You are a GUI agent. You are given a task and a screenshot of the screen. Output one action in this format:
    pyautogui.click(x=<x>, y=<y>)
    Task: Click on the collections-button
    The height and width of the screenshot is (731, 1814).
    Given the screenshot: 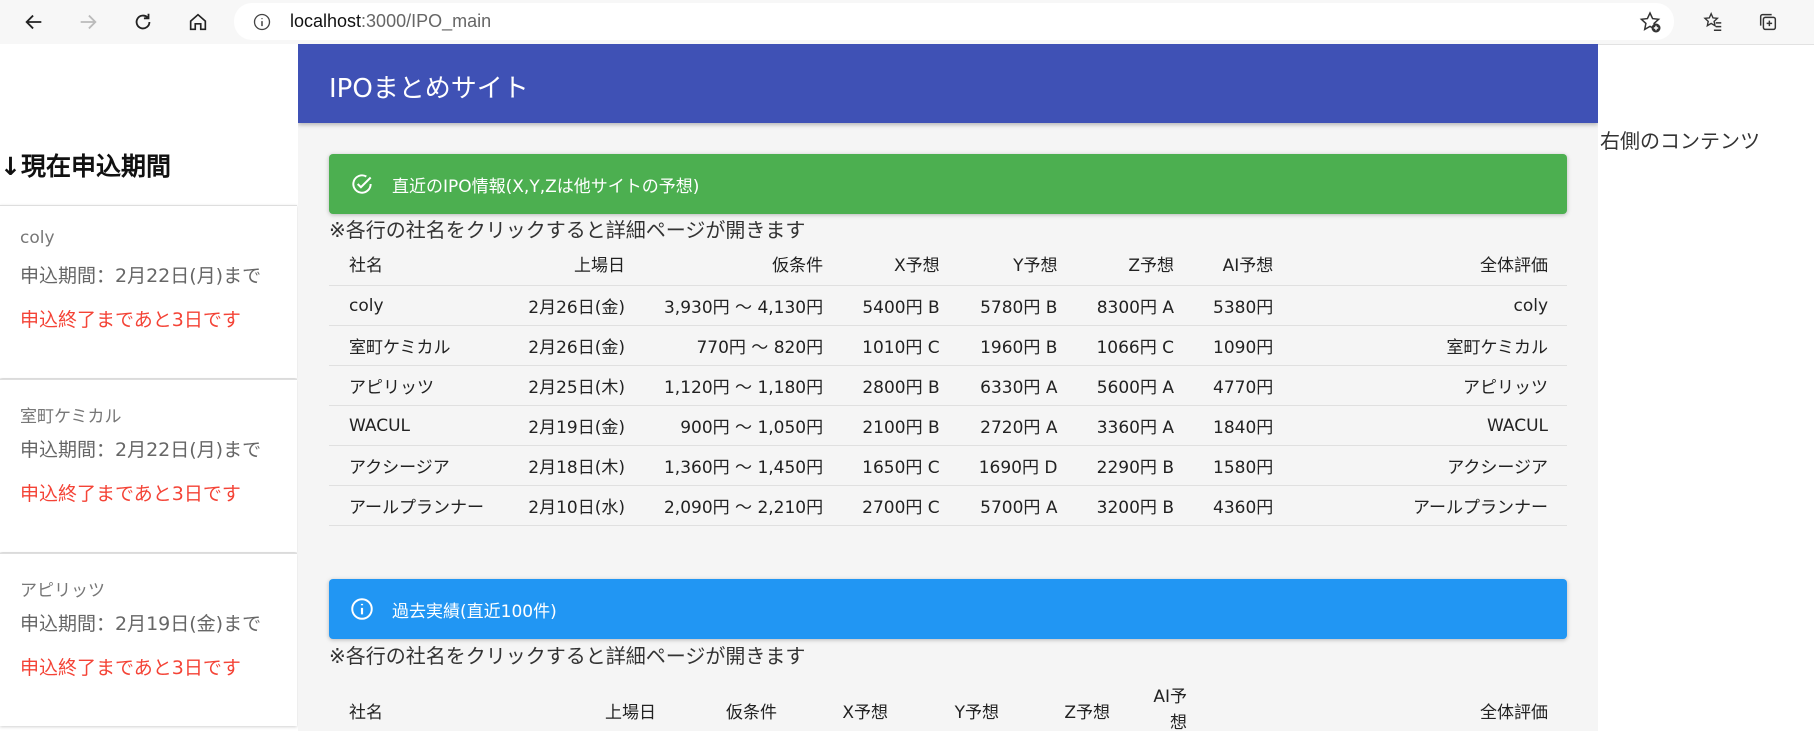 What is the action you would take?
    pyautogui.click(x=1768, y=22)
    